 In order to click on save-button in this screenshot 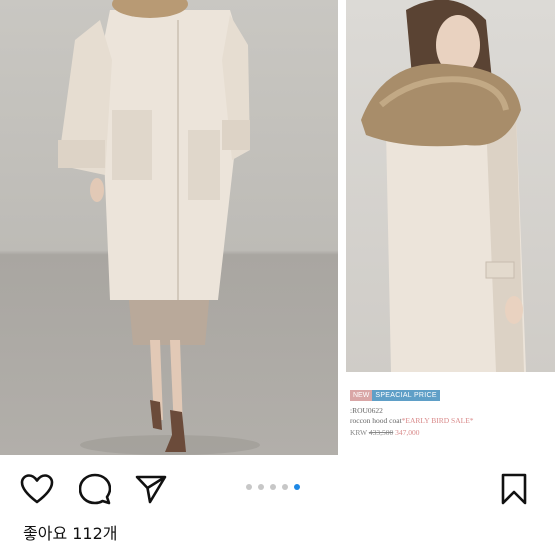, I will do `click(514, 489)`.